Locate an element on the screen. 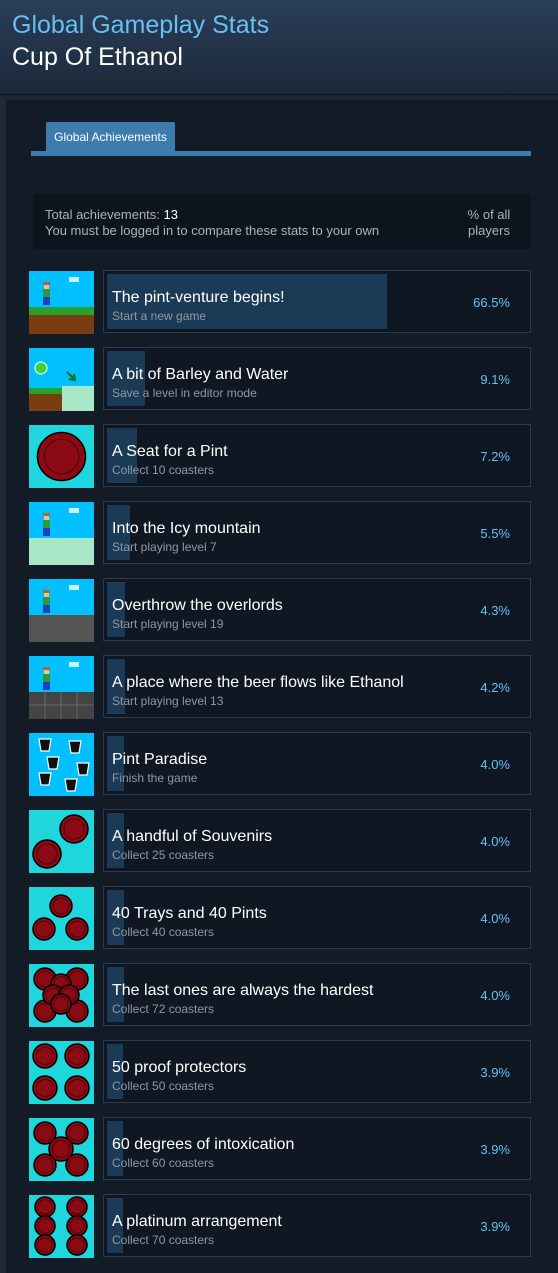 This screenshot has height=1273, width=558. achievement-title: The last ones are always the hardest is located at coordinates (243, 990).